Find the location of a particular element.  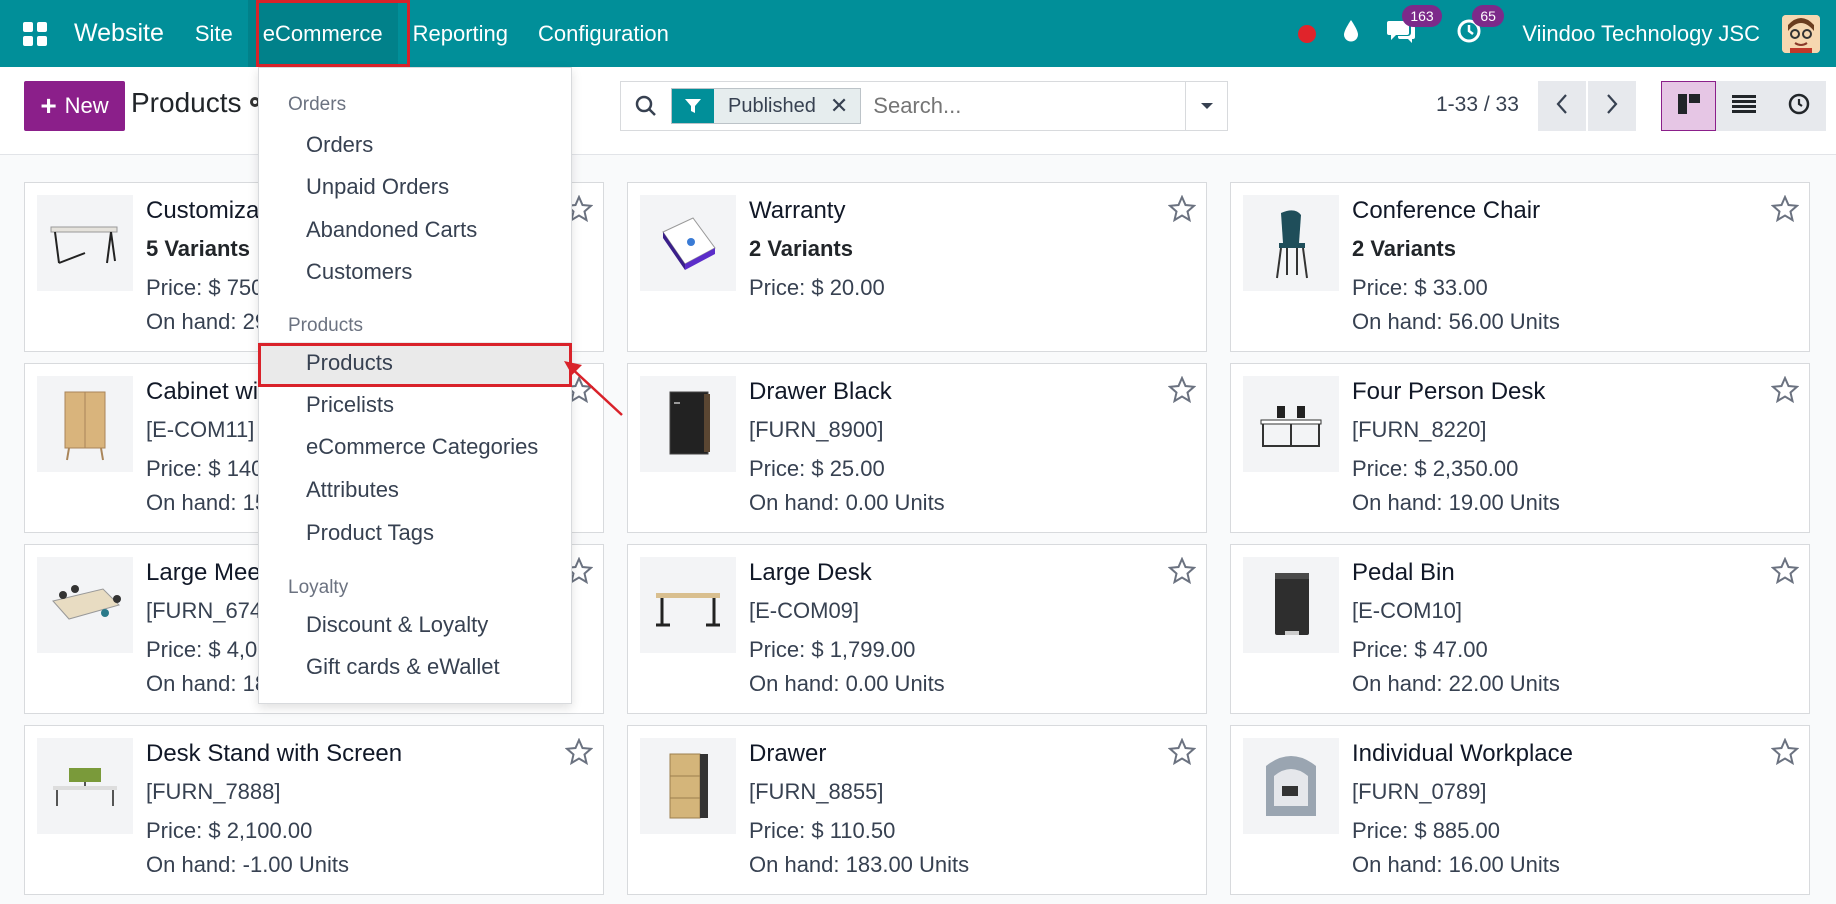

search-bar: Published ✕ is located at coordinates (924, 106).